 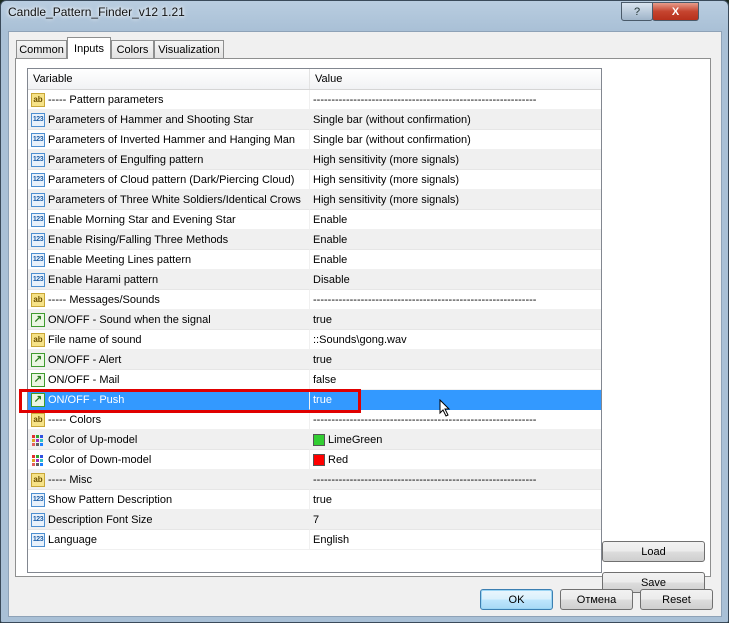 I want to click on value-cell: Disable, so click(x=455, y=280).